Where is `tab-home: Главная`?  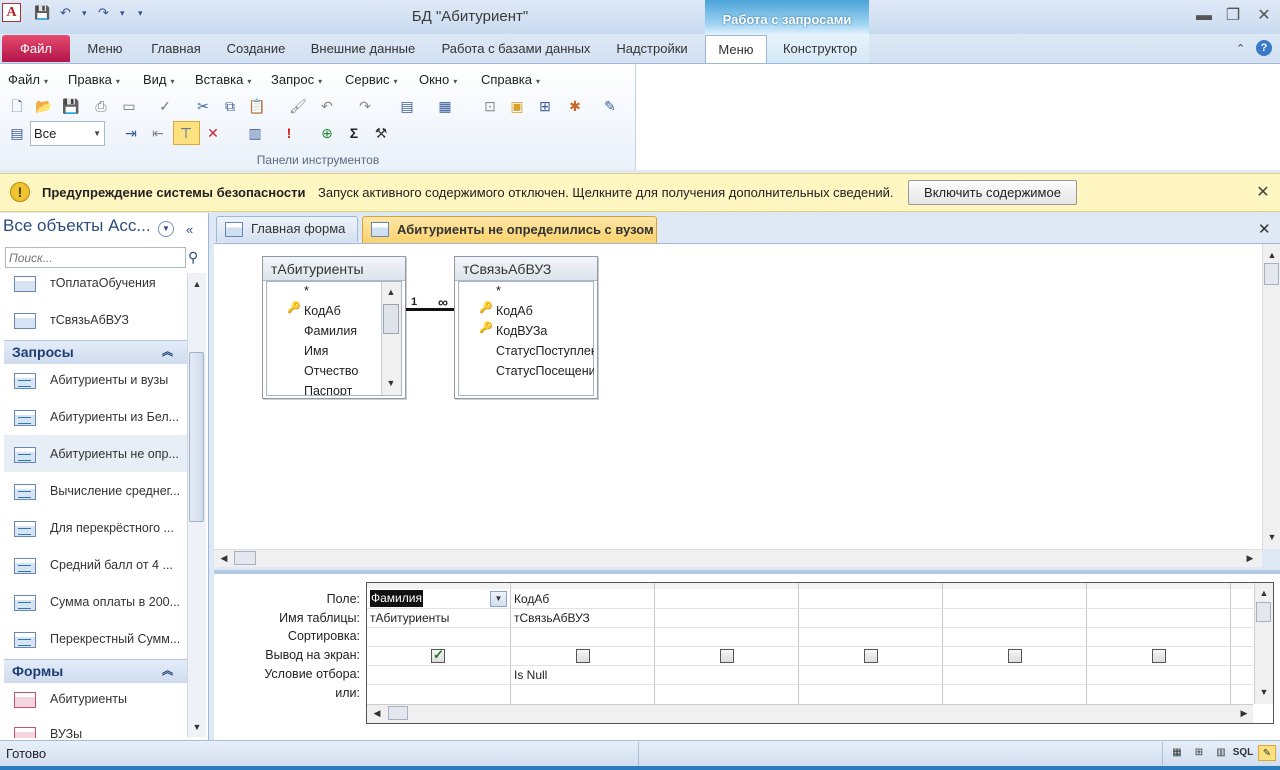 tab-home: Главная is located at coordinates (176, 49).